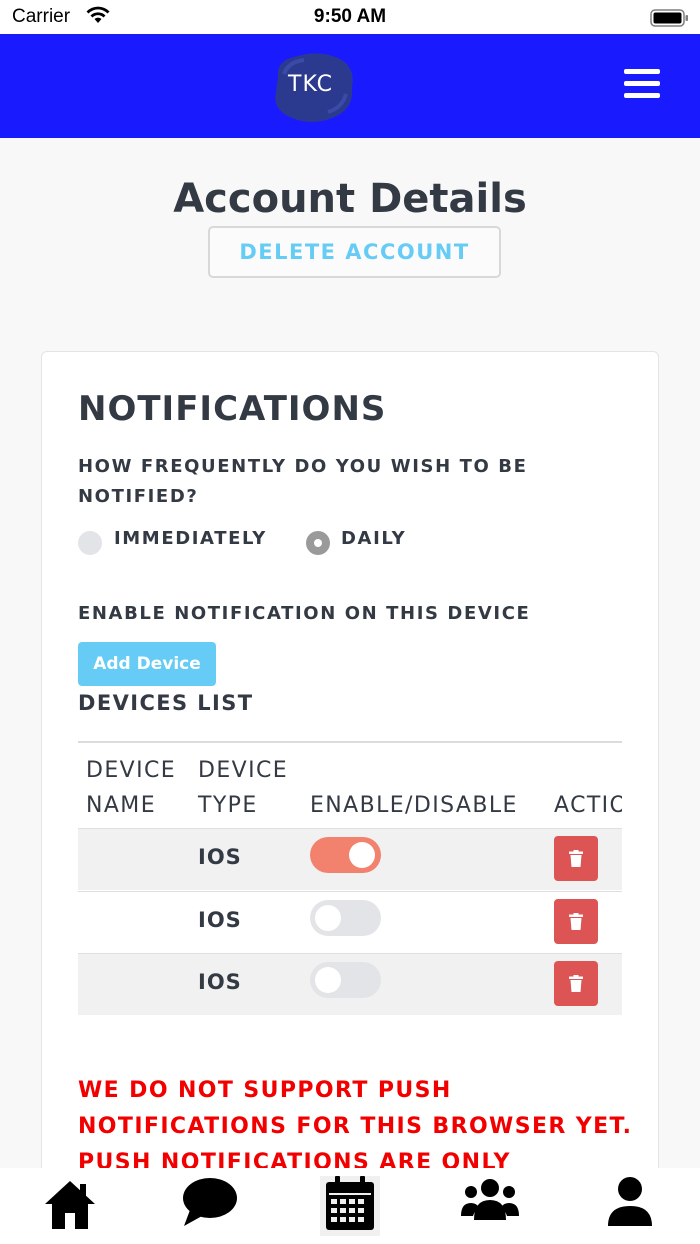  Describe the element at coordinates (304, 613) in the screenshot. I see `enable-notification-label: ENABLE NOTIFICATION ON THIS DEVICE` at that location.